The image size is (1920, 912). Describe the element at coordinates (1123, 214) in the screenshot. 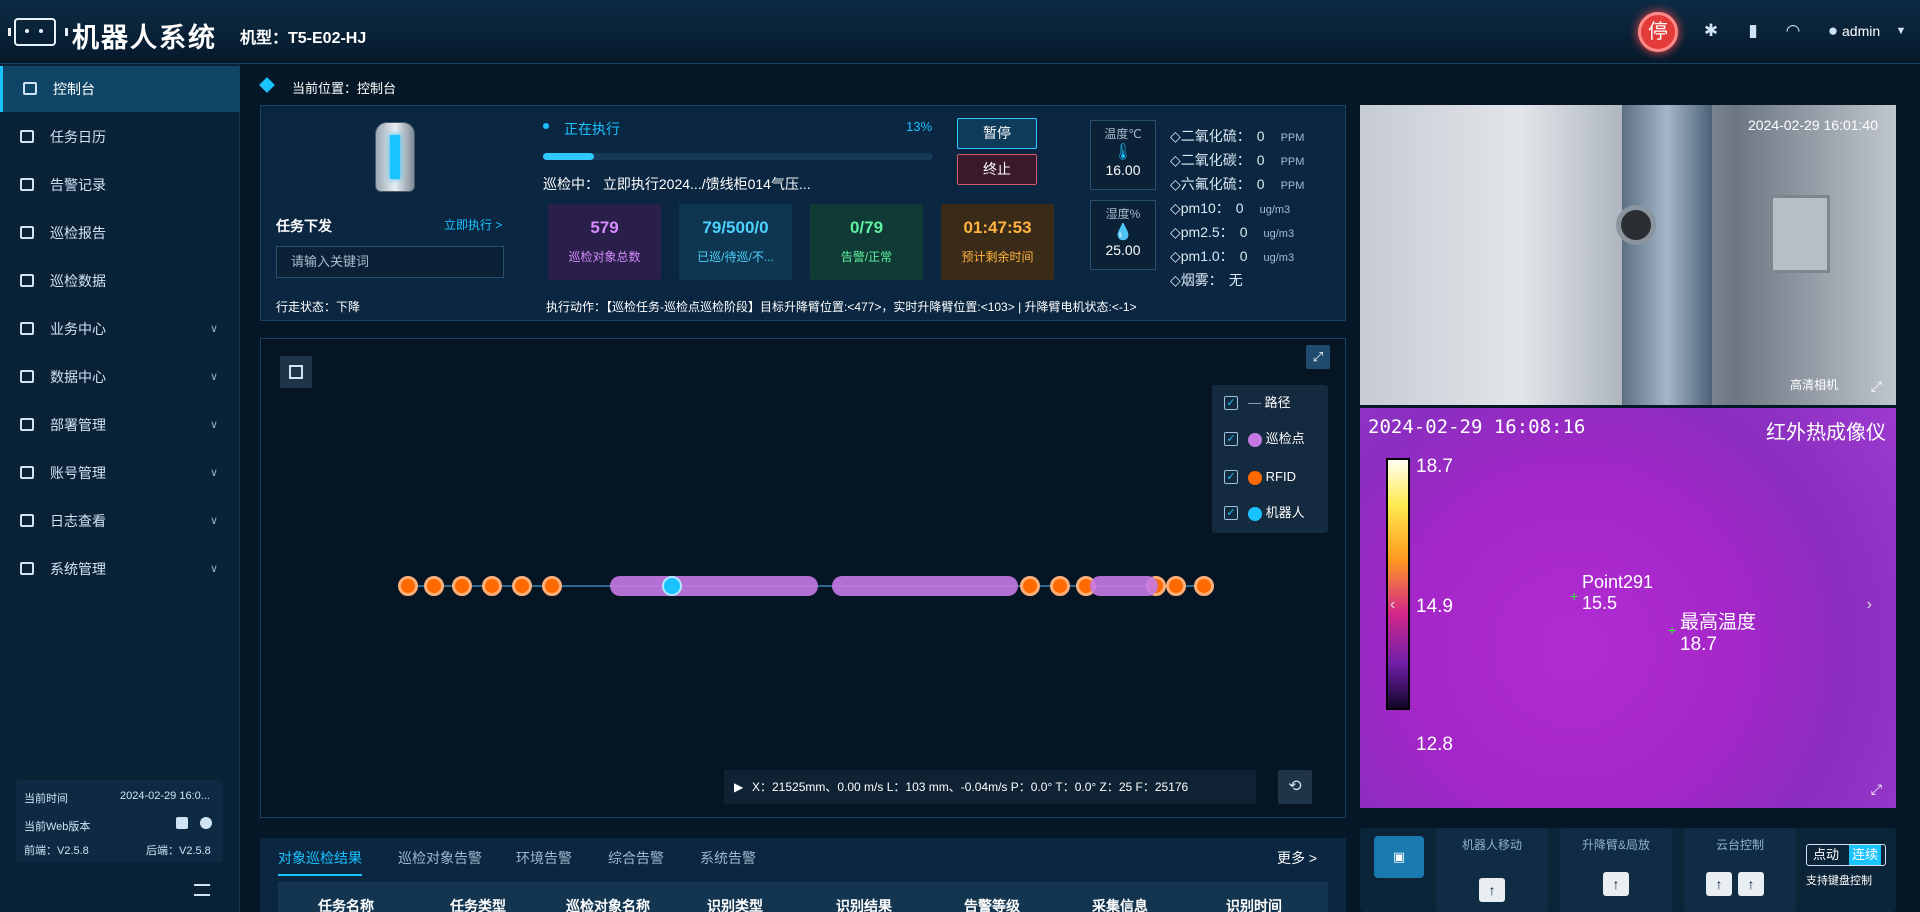

I see `humidity-label: 湿度%` at that location.